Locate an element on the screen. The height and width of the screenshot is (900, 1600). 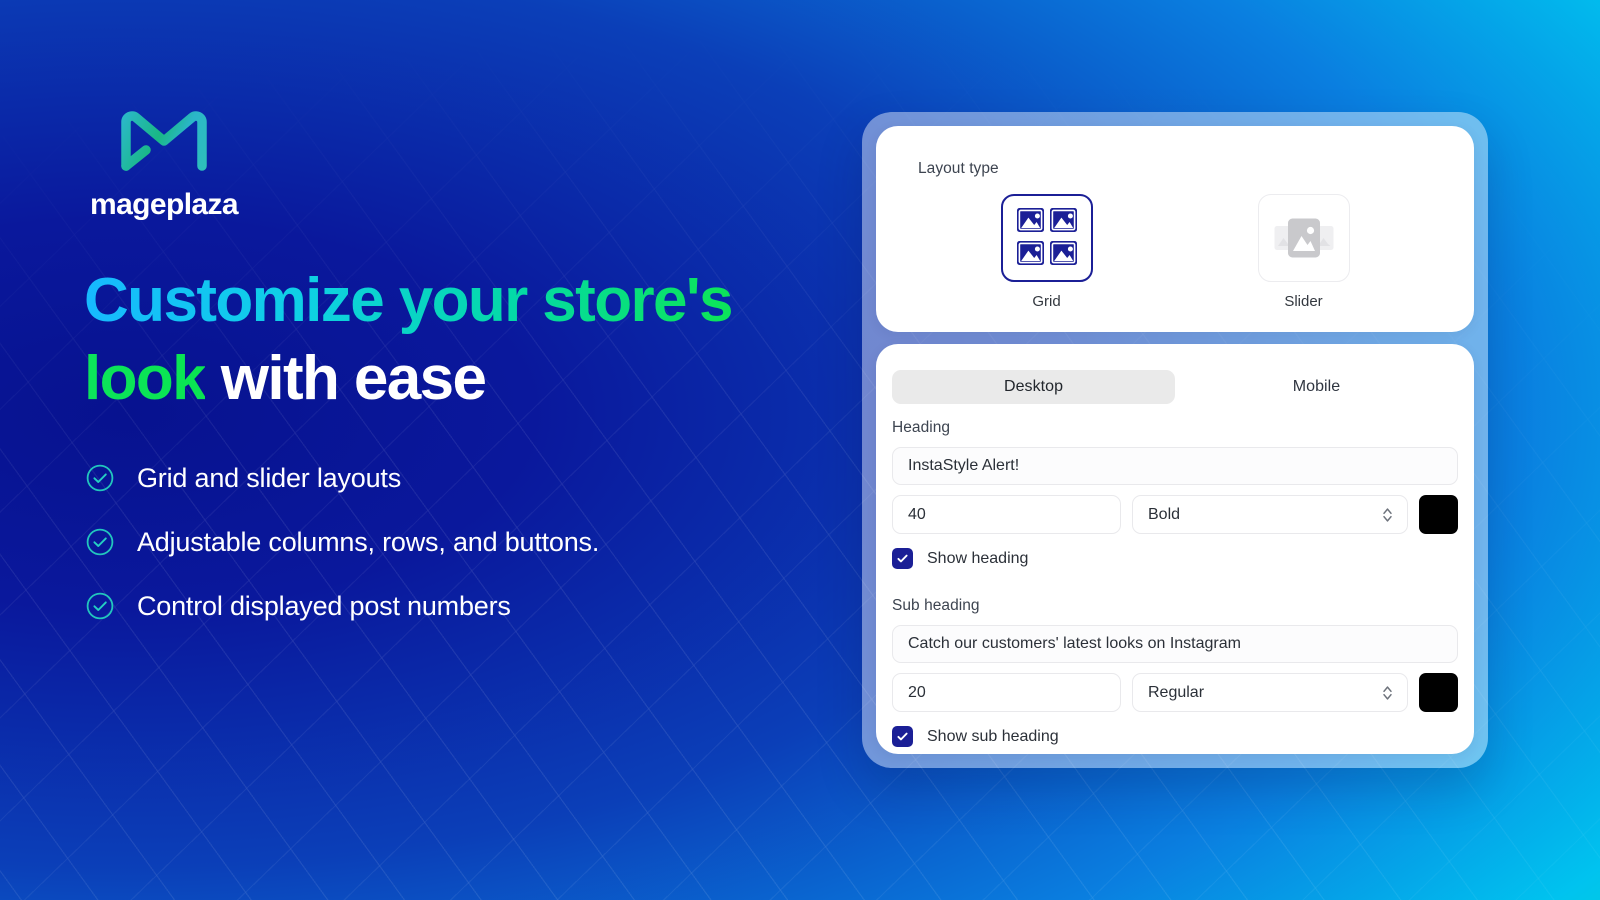
heading-color-swatch is located at coordinates (1438, 514).